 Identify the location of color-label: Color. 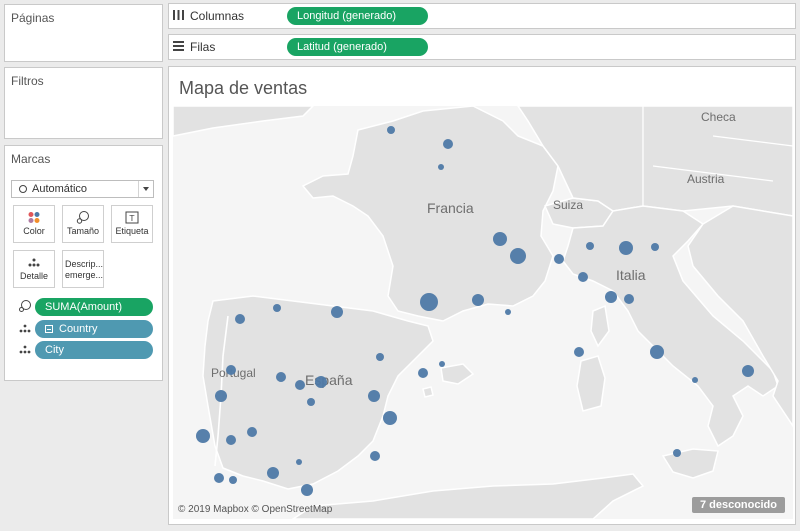
(34, 231).